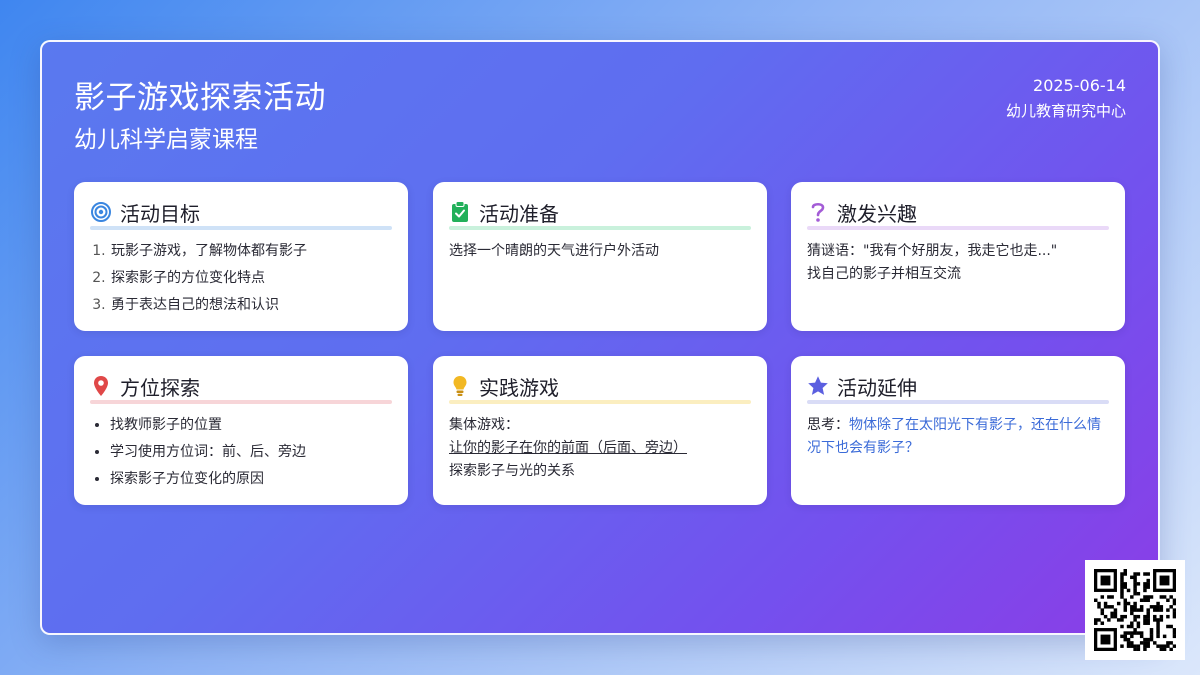 Image resolution: width=1200 pixels, height=675 pixels. What do you see at coordinates (554, 251) in the screenshot?
I see `preparation-text: 选择一个晴朗的天气进行户外活动` at bounding box center [554, 251].